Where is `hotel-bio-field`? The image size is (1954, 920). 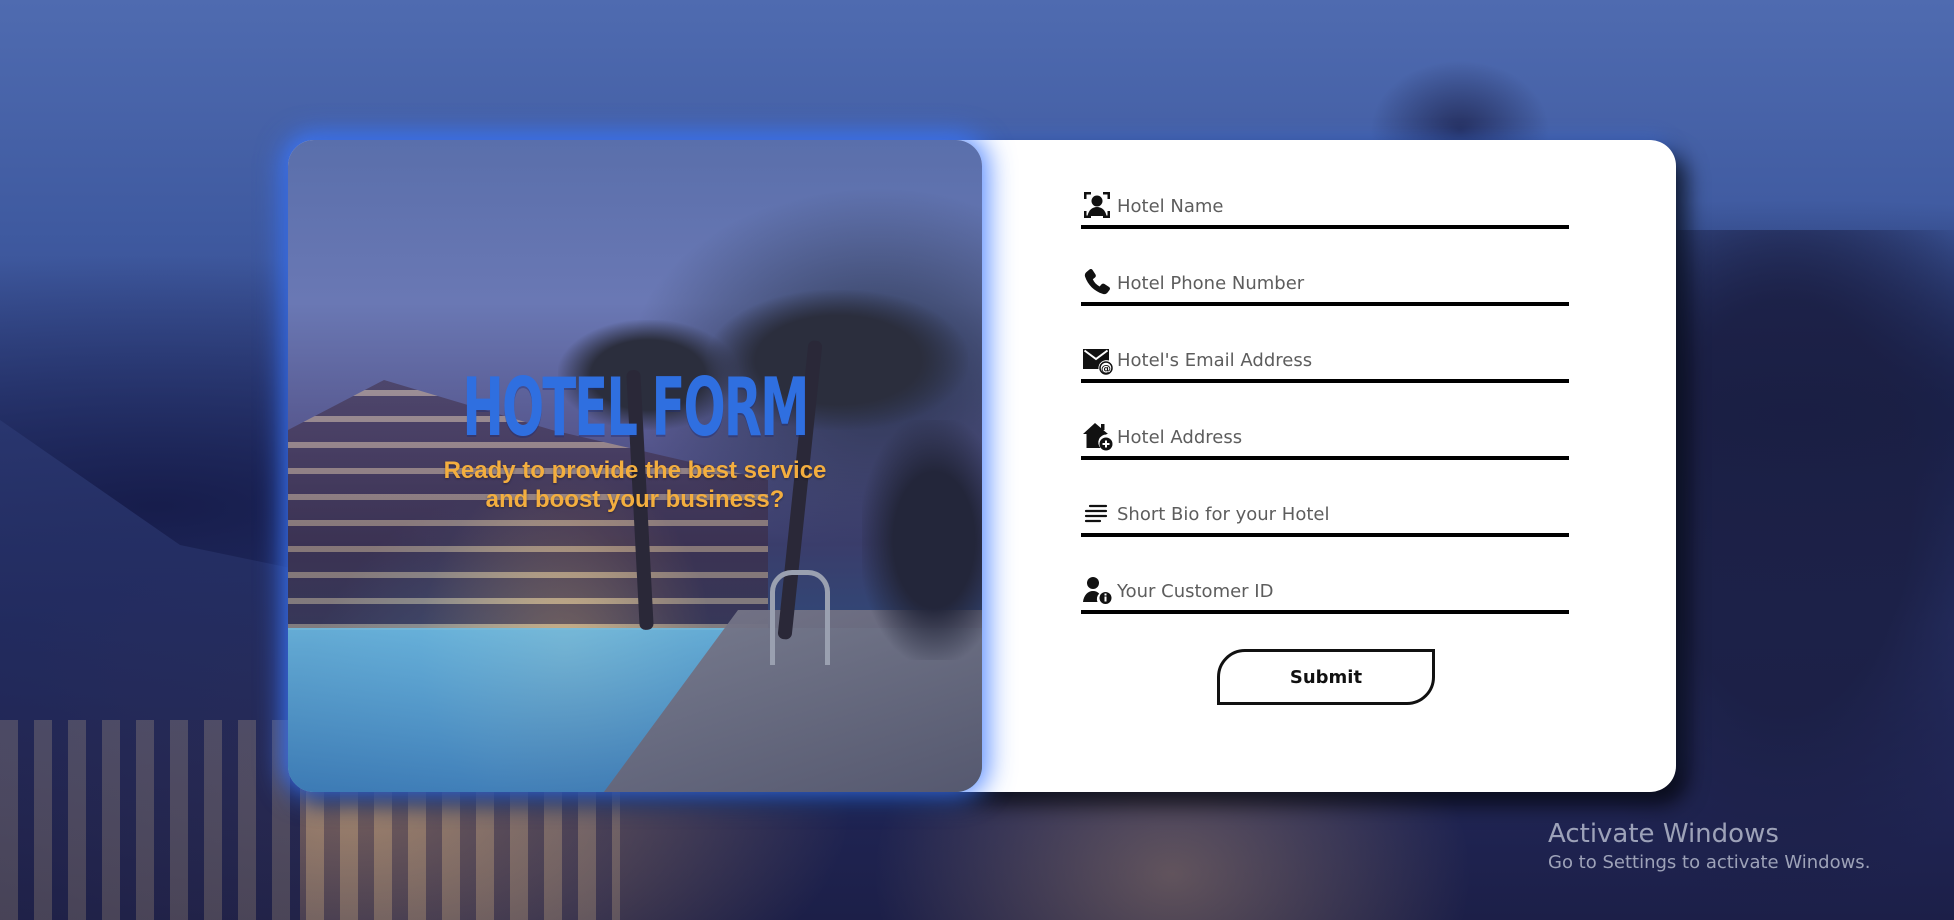 hotel-bio-field is located at coordinates (1325, 528).